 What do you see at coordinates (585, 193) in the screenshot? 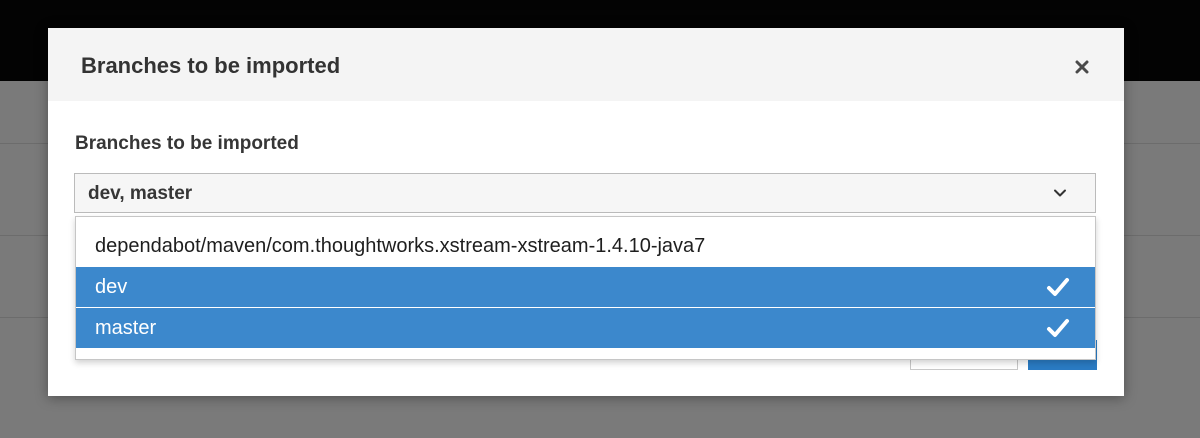
I see `branches-select: dev, master` at bounding box center [585, 193].